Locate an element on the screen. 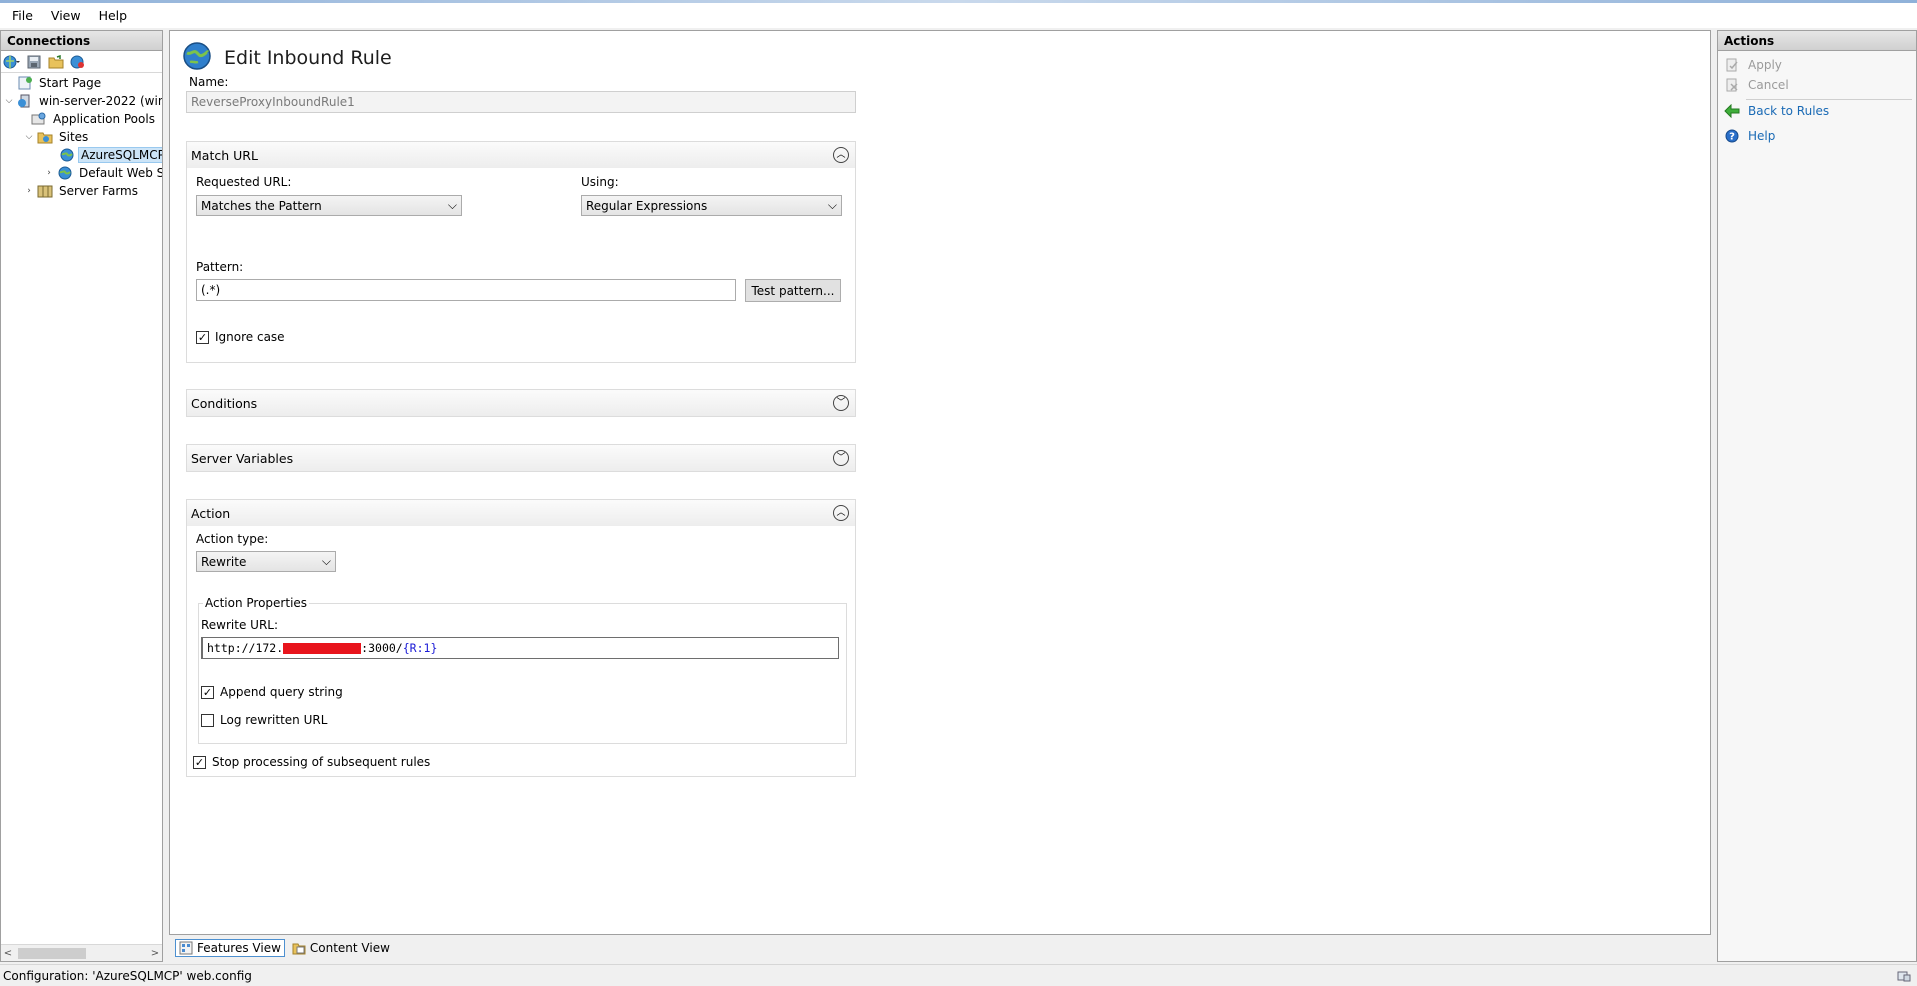 This screenshot has height=986, width=1917. redaction-bar is located at coordinates (322, 648).